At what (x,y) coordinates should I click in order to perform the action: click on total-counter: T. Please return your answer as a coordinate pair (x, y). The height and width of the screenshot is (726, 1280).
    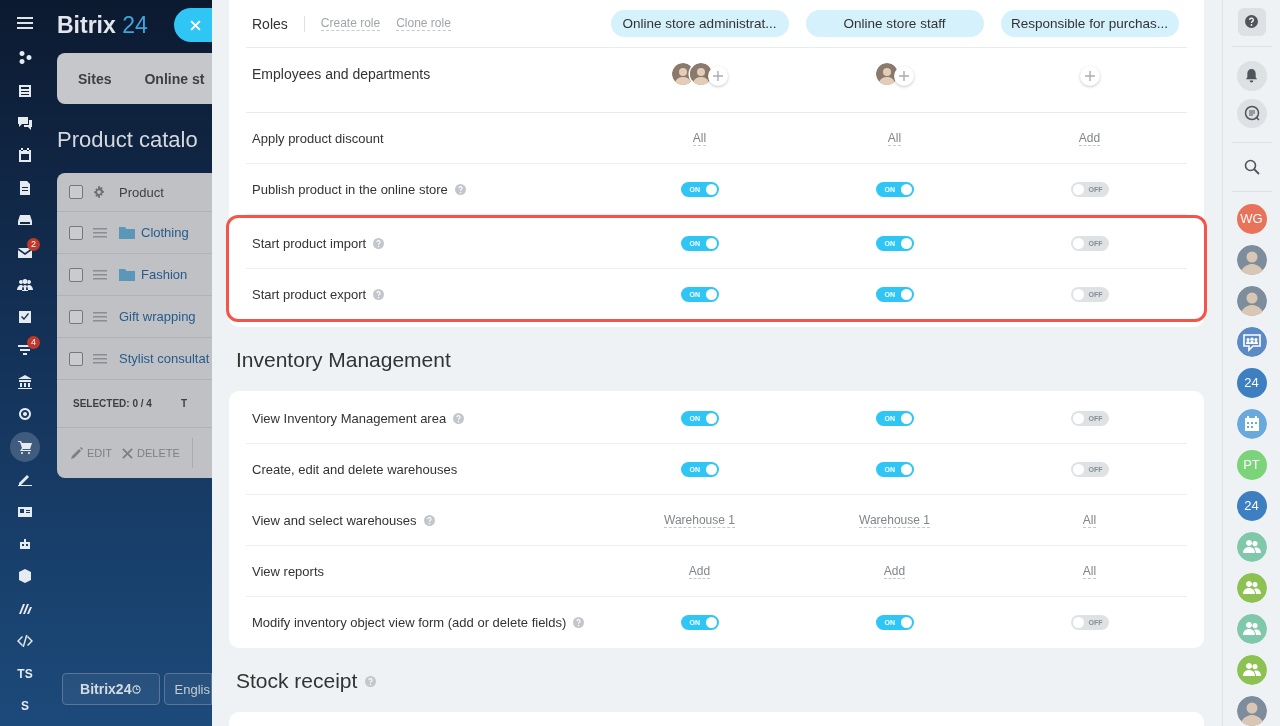
    Looking at the image, I should click on (184, 403).